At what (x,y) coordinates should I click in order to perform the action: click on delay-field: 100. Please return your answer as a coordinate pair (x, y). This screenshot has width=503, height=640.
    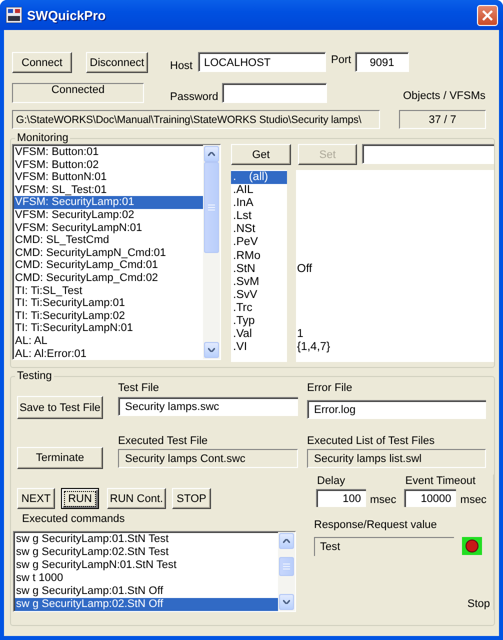
    Looking at the image, I should click on (341, 498).